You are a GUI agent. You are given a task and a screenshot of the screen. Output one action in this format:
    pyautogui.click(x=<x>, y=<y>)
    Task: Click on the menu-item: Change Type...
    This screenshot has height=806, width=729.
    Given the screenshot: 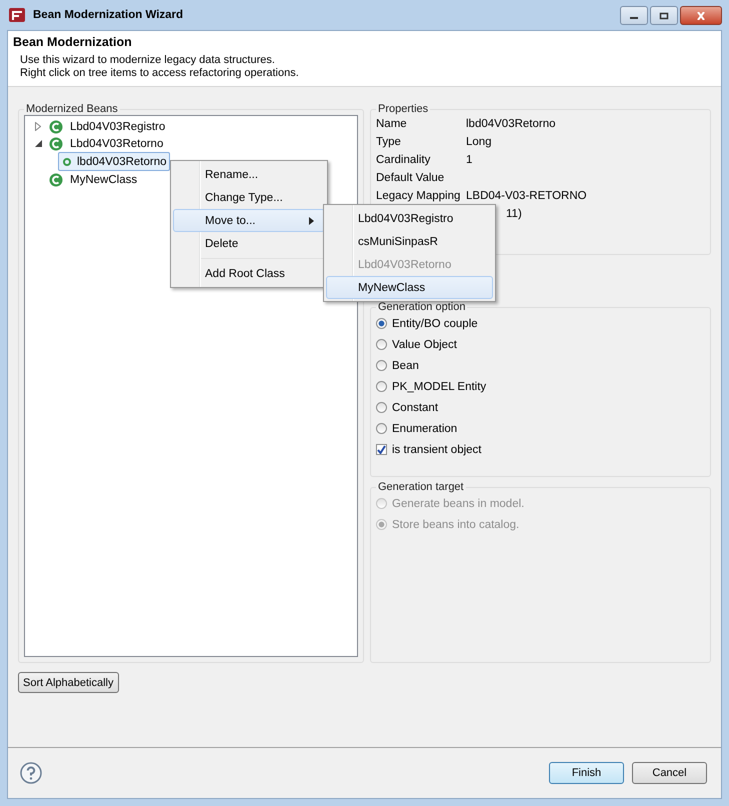 What is the action you would take?
    pyautogui.click(x=249, y=197)
    